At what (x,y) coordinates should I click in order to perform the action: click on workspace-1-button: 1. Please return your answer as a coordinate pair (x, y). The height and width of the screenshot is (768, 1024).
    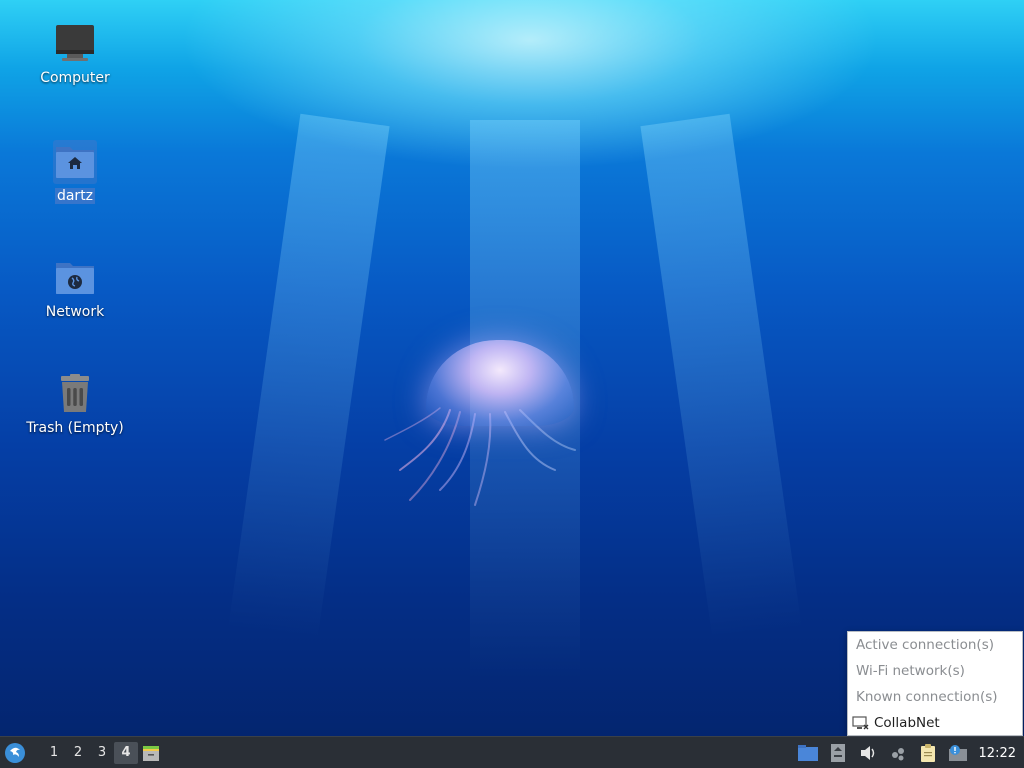
    Looking at the image, I should click on (54, 752).